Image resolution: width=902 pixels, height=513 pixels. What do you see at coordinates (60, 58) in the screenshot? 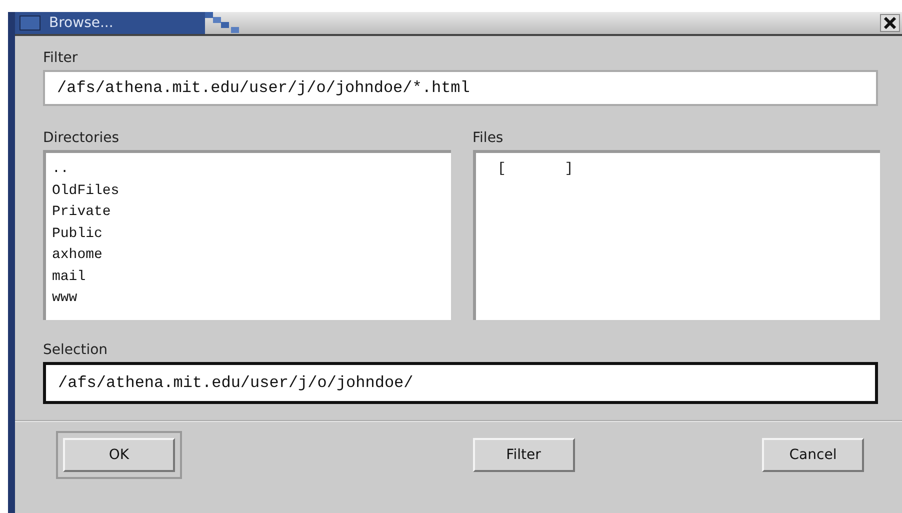
I see `field-label: Filter` at bounding box center [60, 58].